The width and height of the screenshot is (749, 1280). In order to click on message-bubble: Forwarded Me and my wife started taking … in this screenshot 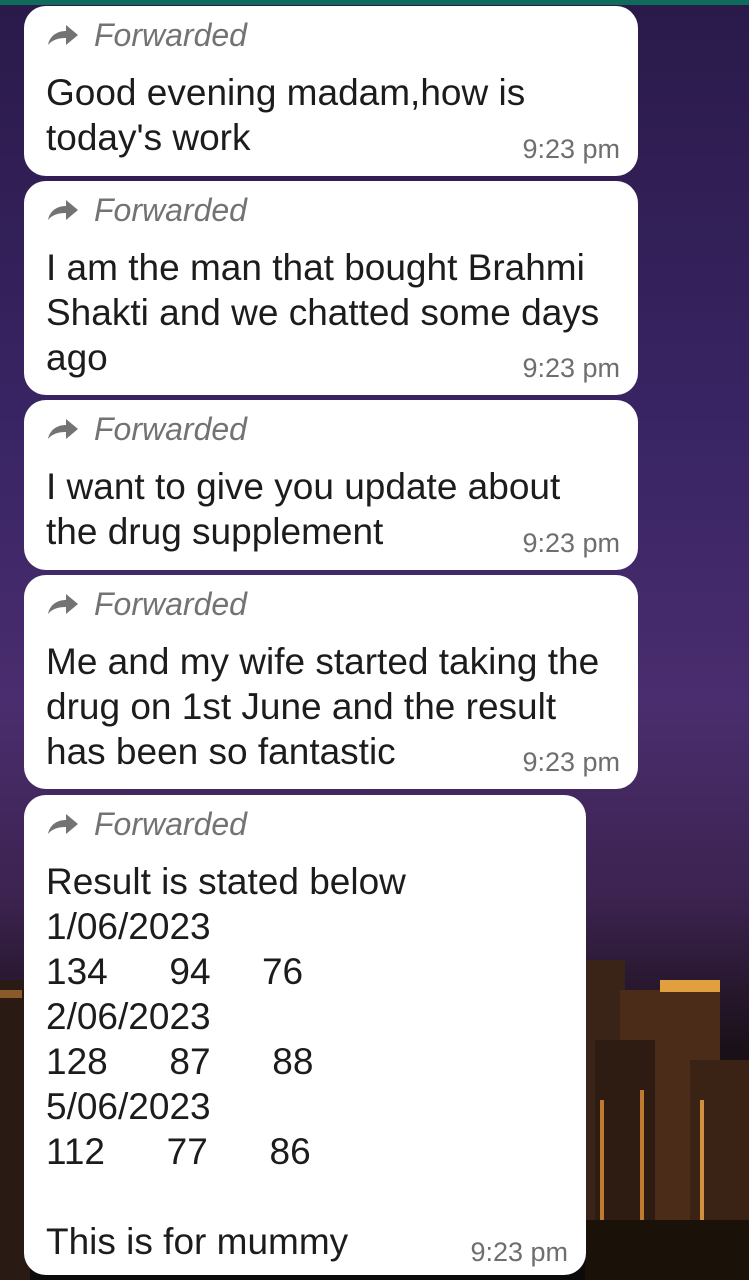, I will do `click(331, 682)`.